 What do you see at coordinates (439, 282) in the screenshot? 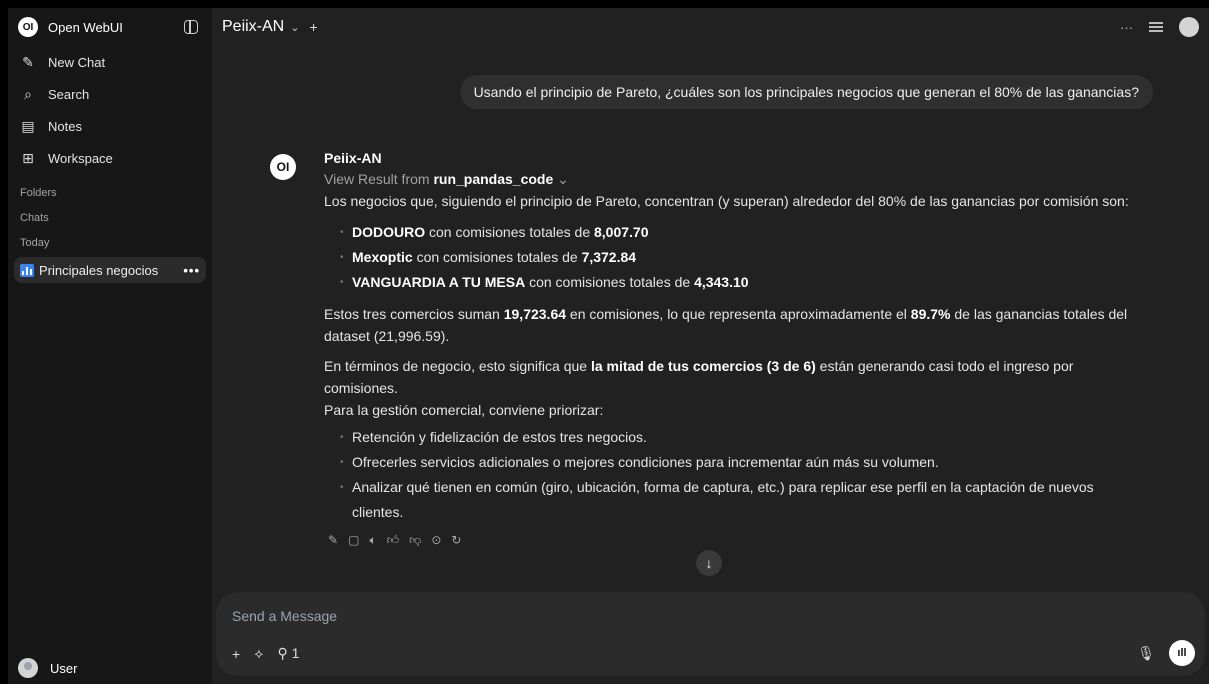
I see `business-name: VANGUARDIA A TU MESA` at bounding box center [439, 282].